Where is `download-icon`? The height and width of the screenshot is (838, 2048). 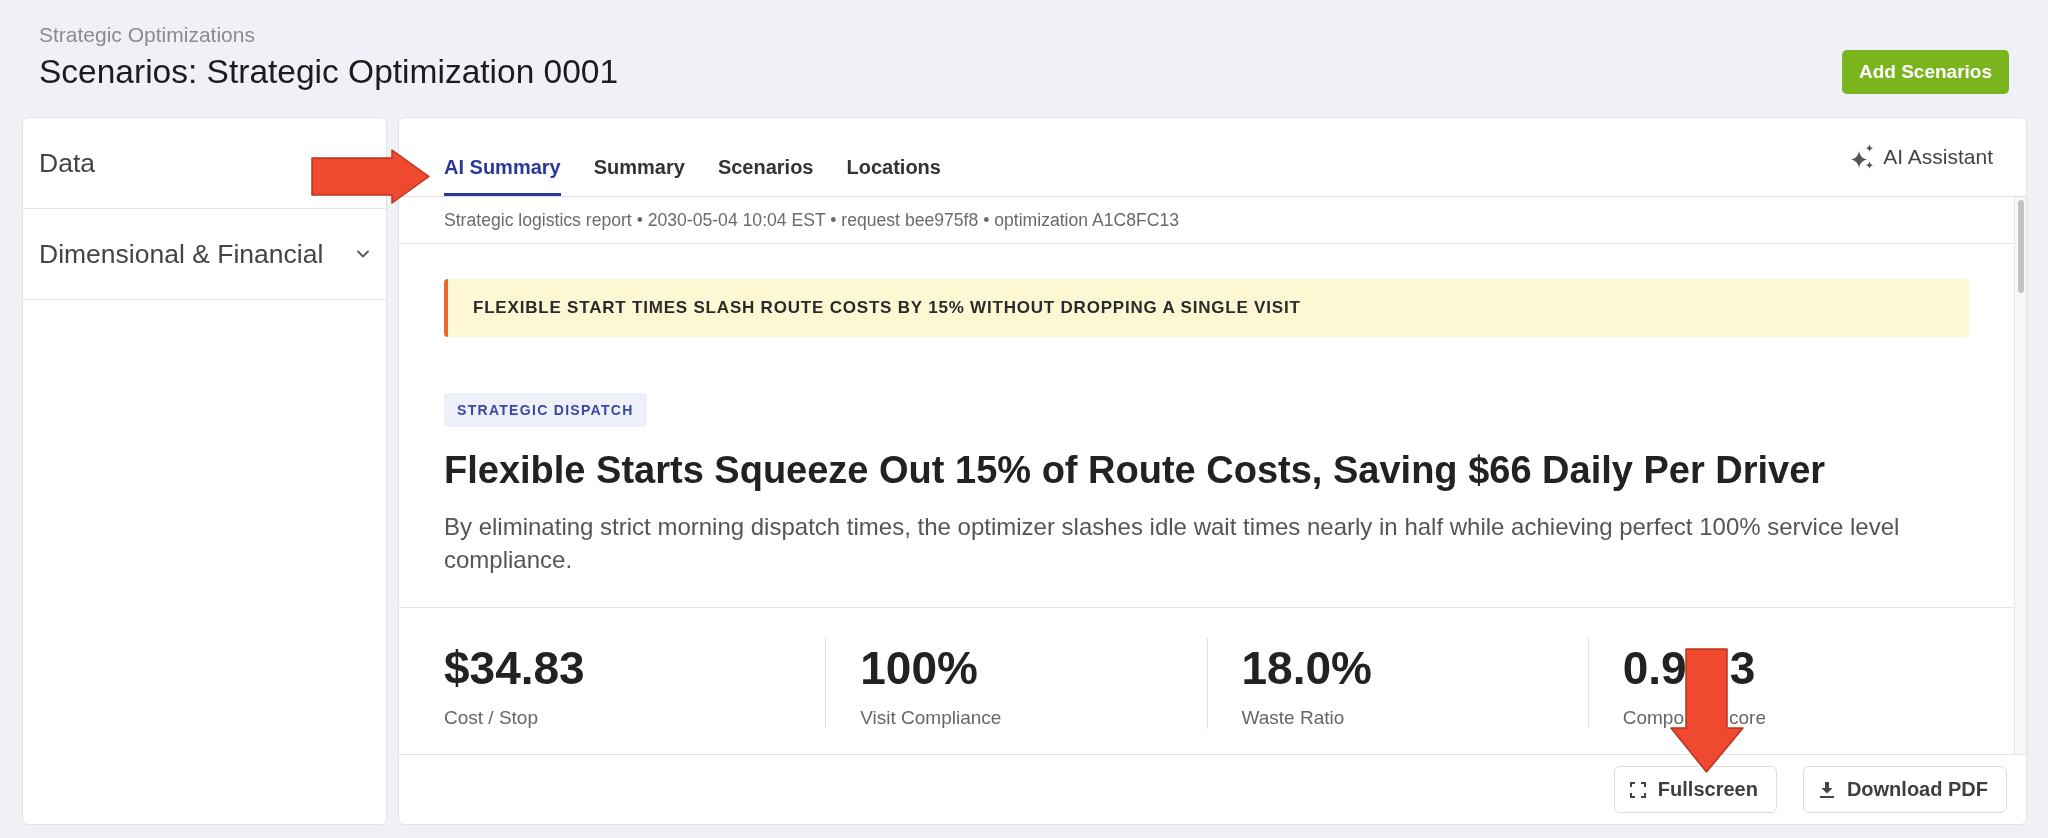
download-icon is located at coordinates (1826, 789).